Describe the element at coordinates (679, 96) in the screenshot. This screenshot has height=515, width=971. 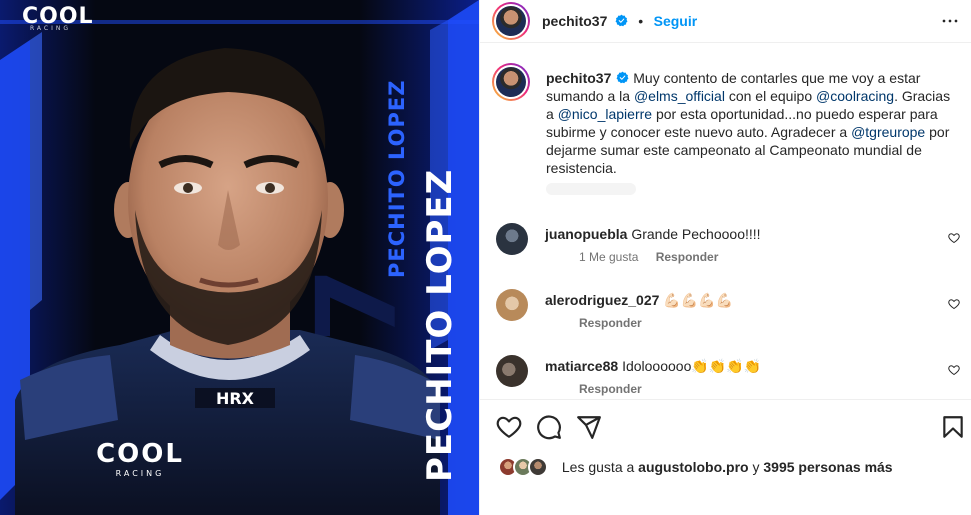
I see `mention-link: @elms_official` at that location.